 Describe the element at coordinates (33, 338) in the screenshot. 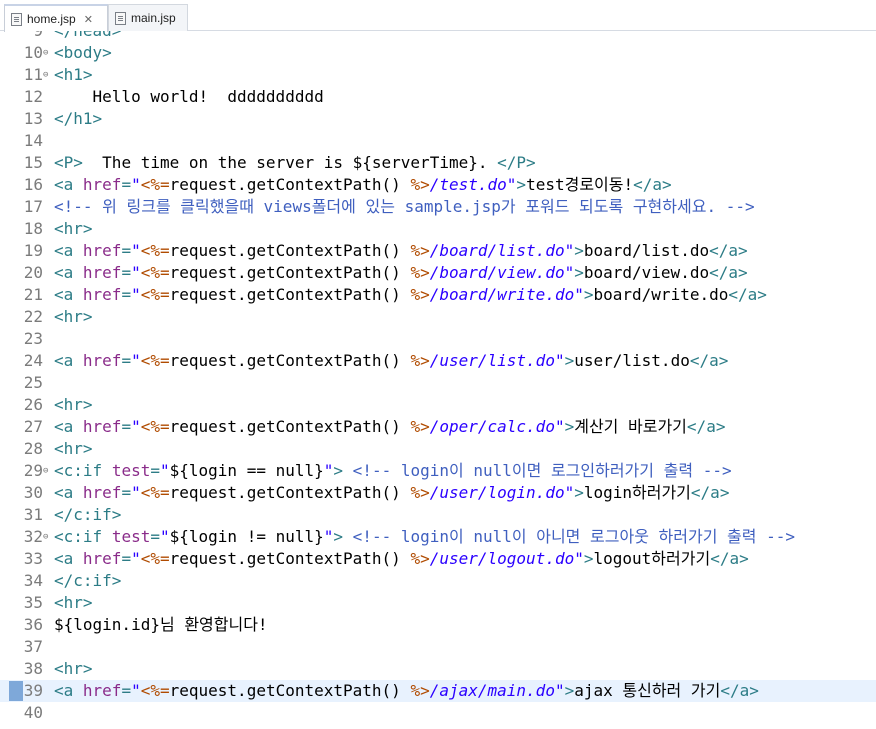

I see `line-number: 23` at that location.